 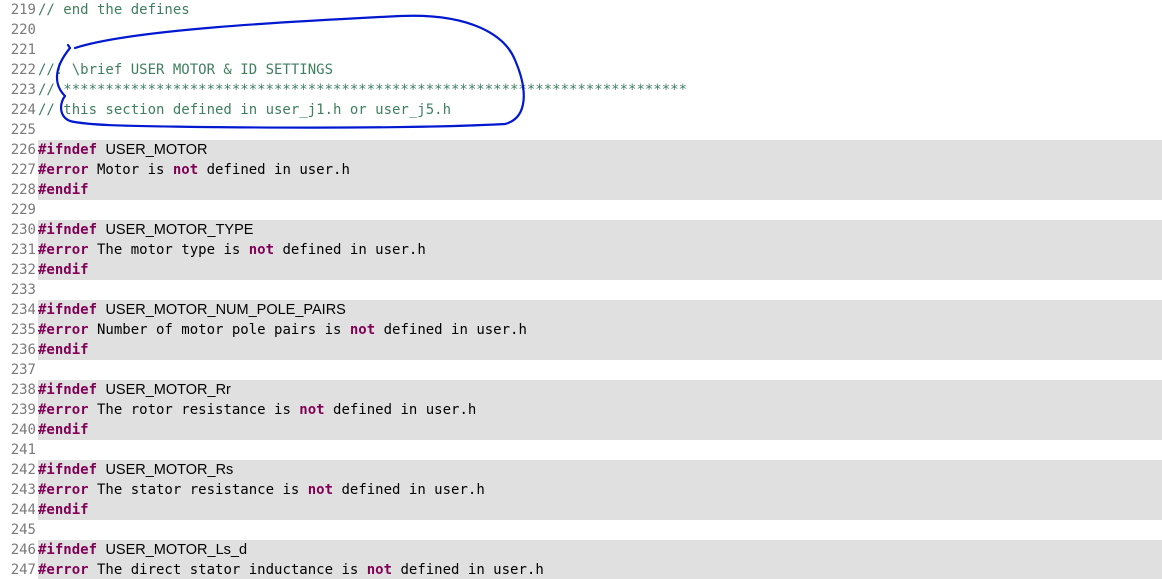 I want to click on token-macro: USER_MOTOR_Rs, so click(x=169, y=470).